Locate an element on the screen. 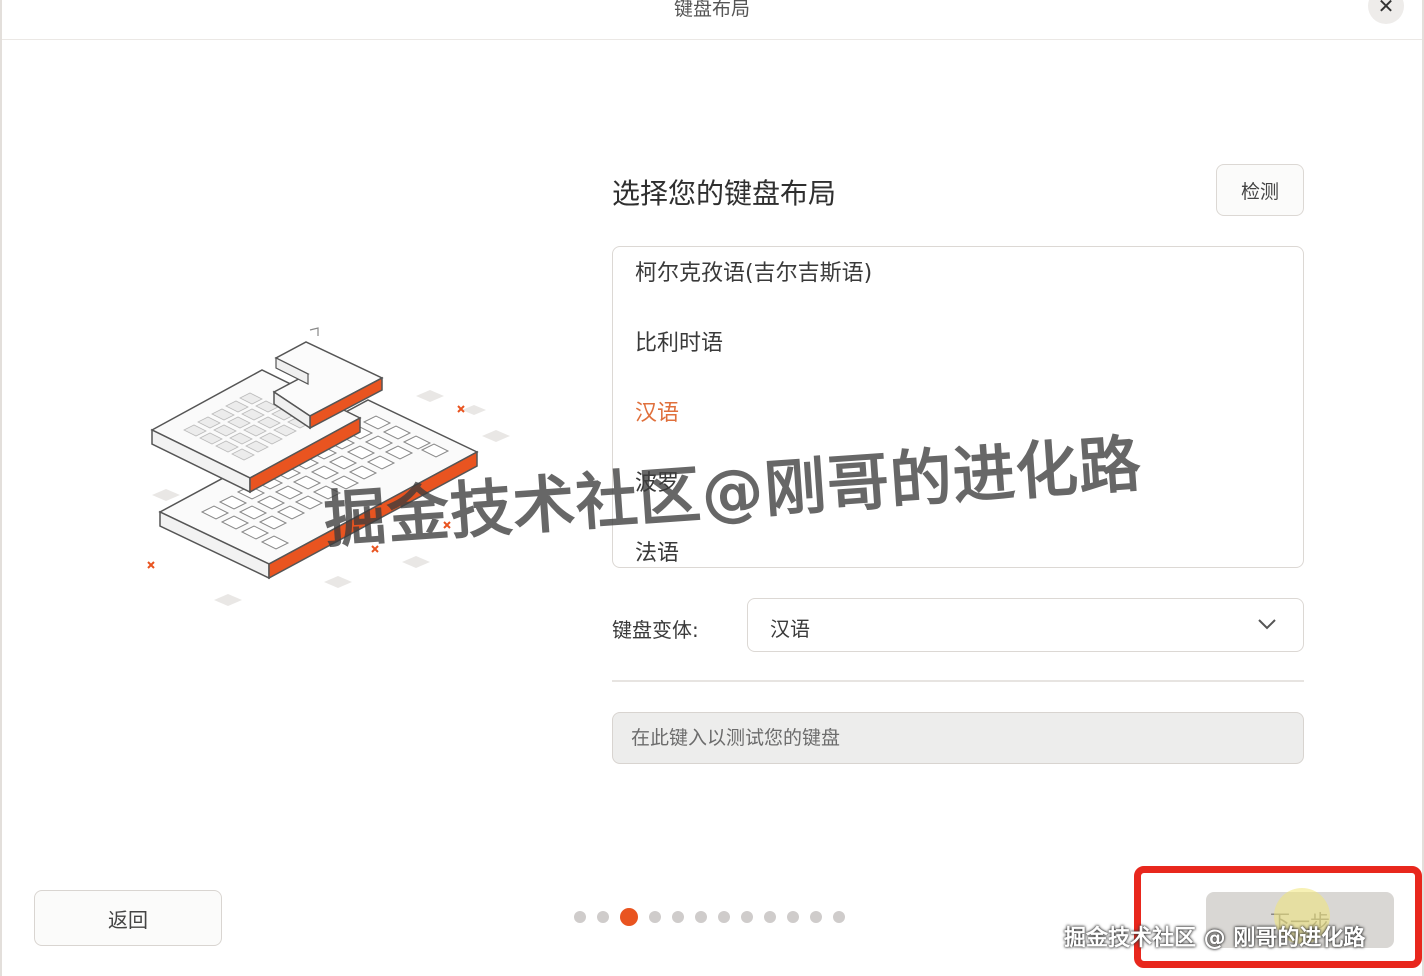  chevron-down-icon is located at coordinates (1267, 624).